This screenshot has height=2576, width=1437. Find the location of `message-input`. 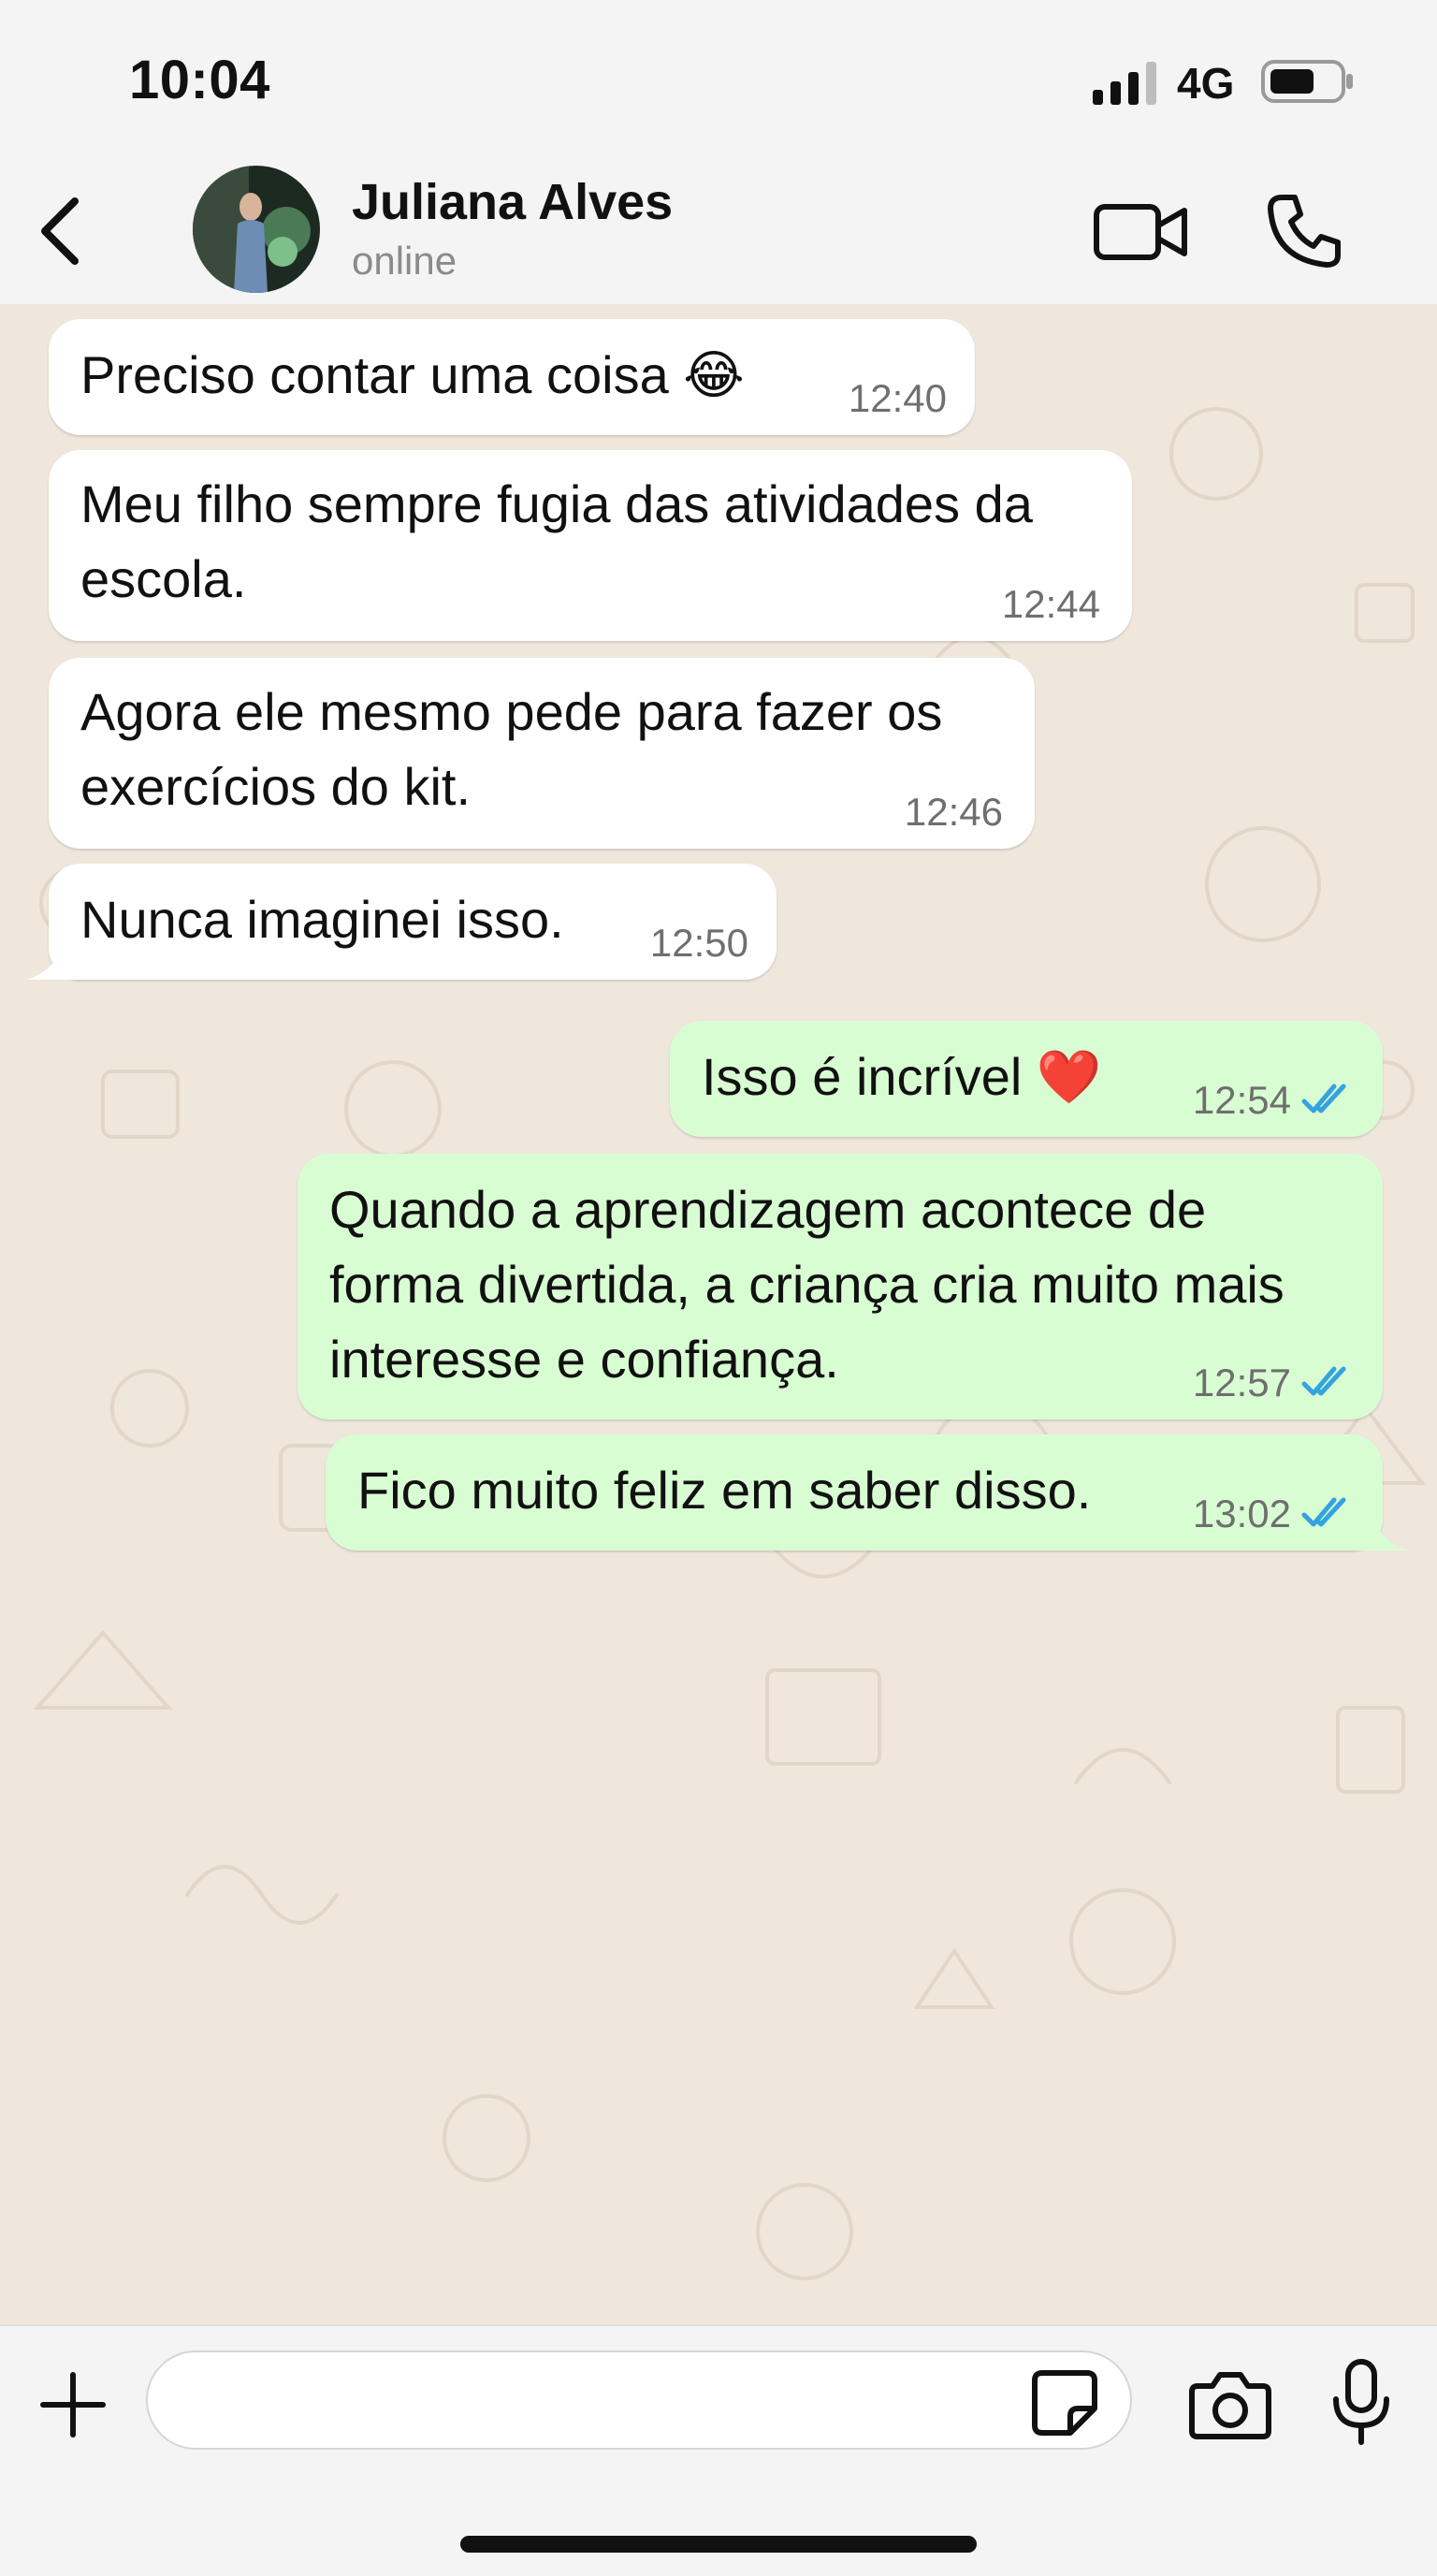

message-input is located at coordinates (639, 2400).